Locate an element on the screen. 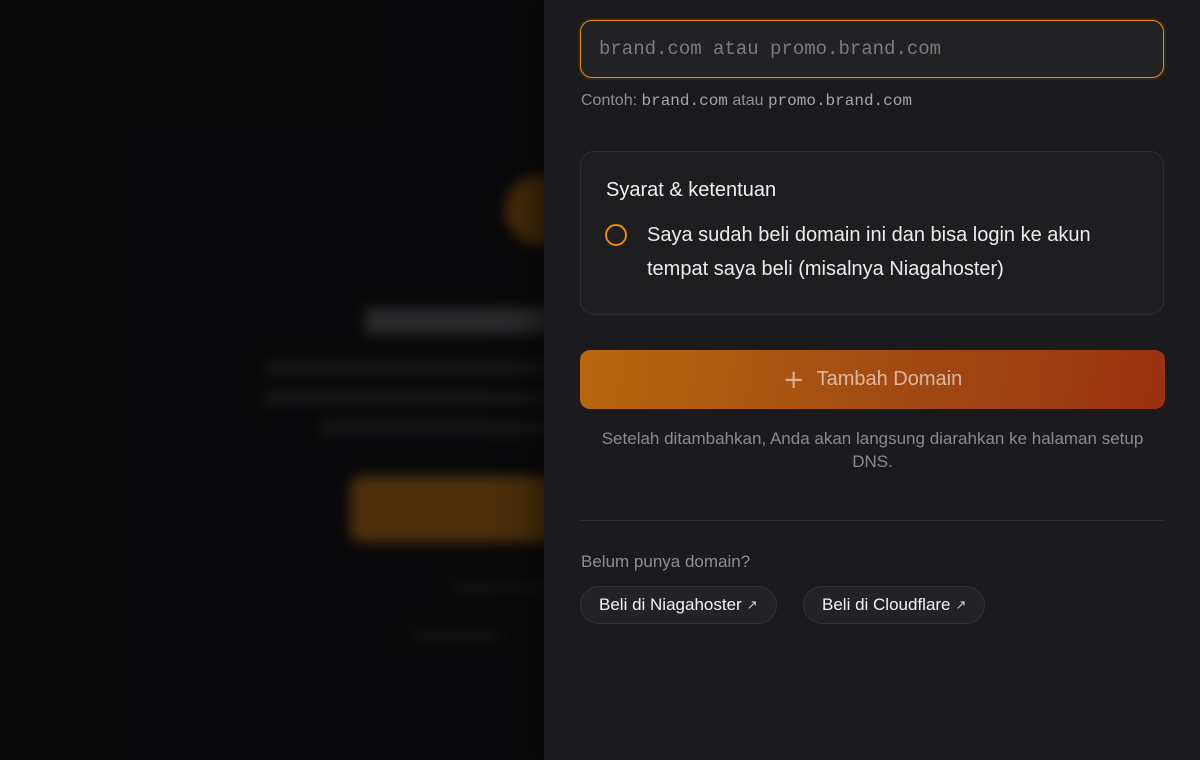 The height and width of the screenshot is (760, 1200). no-domain-prompt: Belum punya domain? is located at coordinates (666, 561).